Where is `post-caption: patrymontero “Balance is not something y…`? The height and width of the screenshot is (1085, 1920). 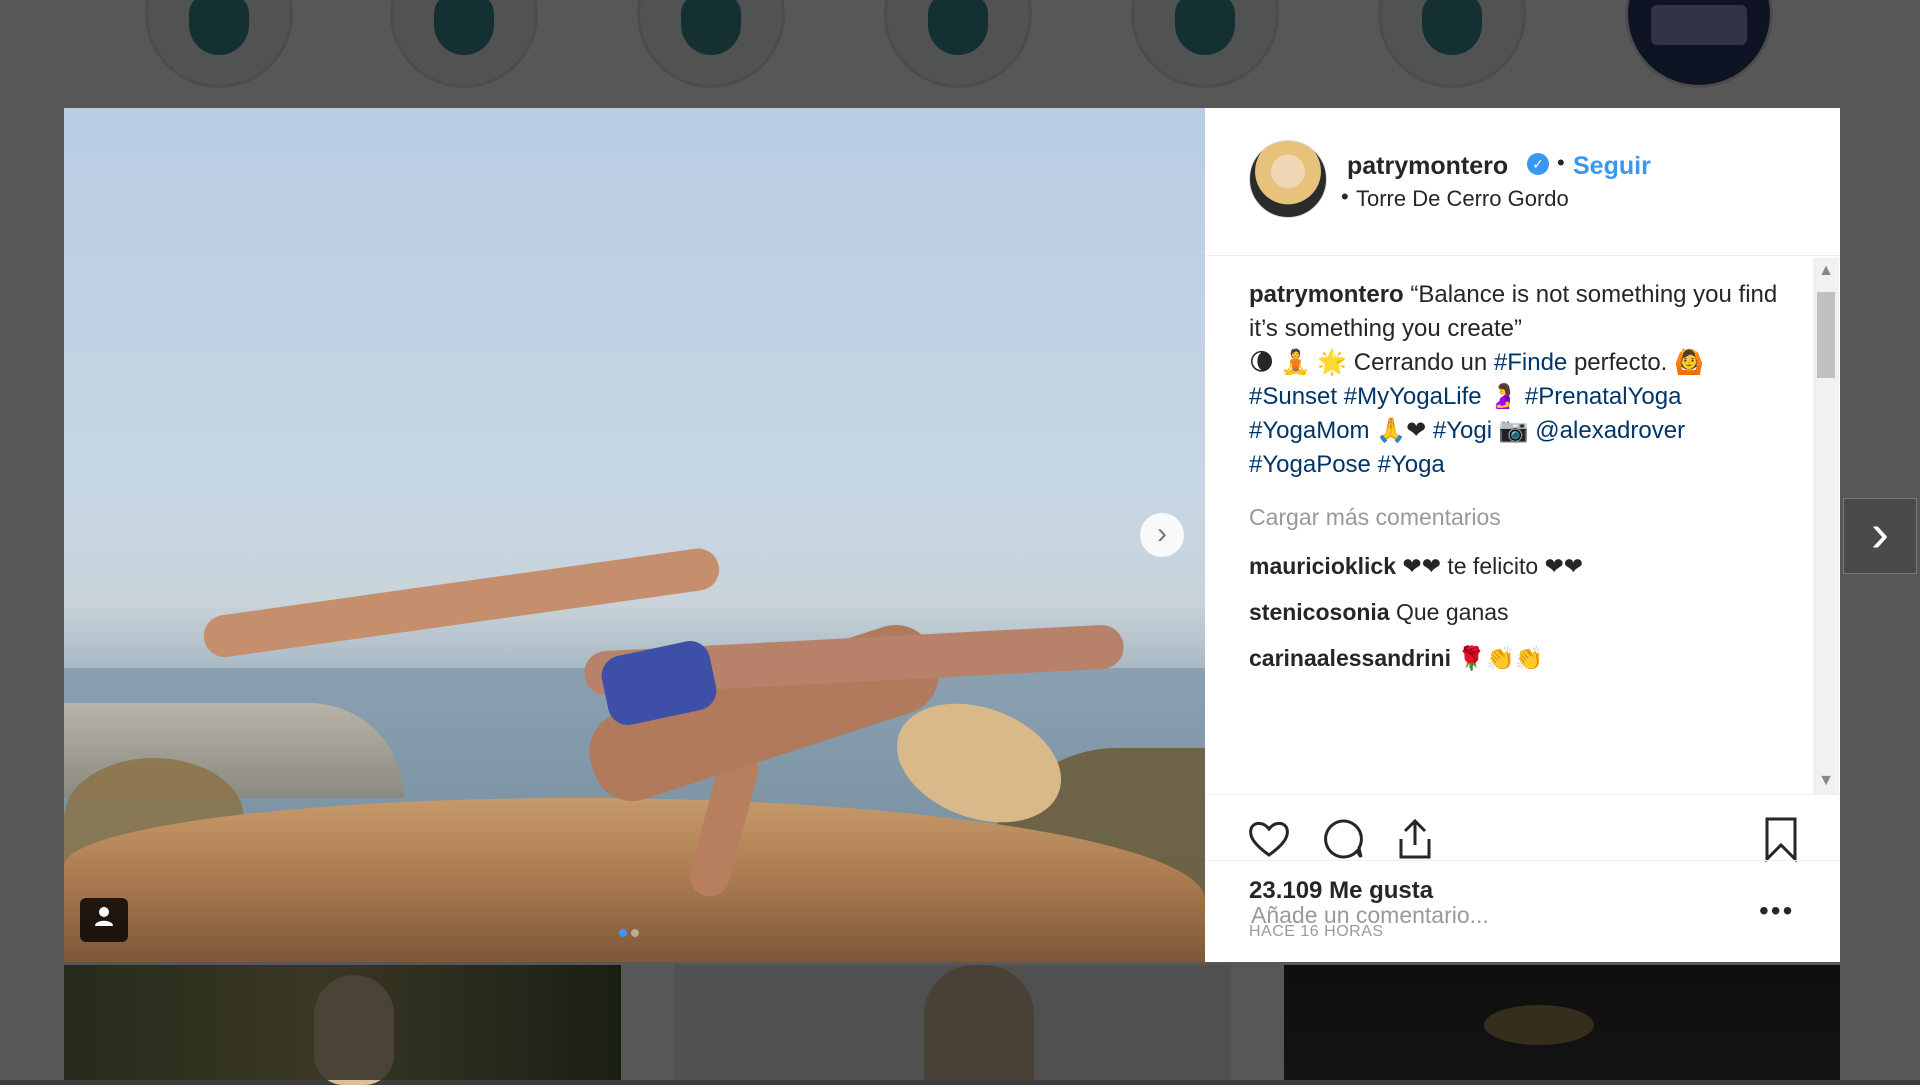
post-caption: patrymontero “Balance is not something y… is located at coordinates (1521, 380).